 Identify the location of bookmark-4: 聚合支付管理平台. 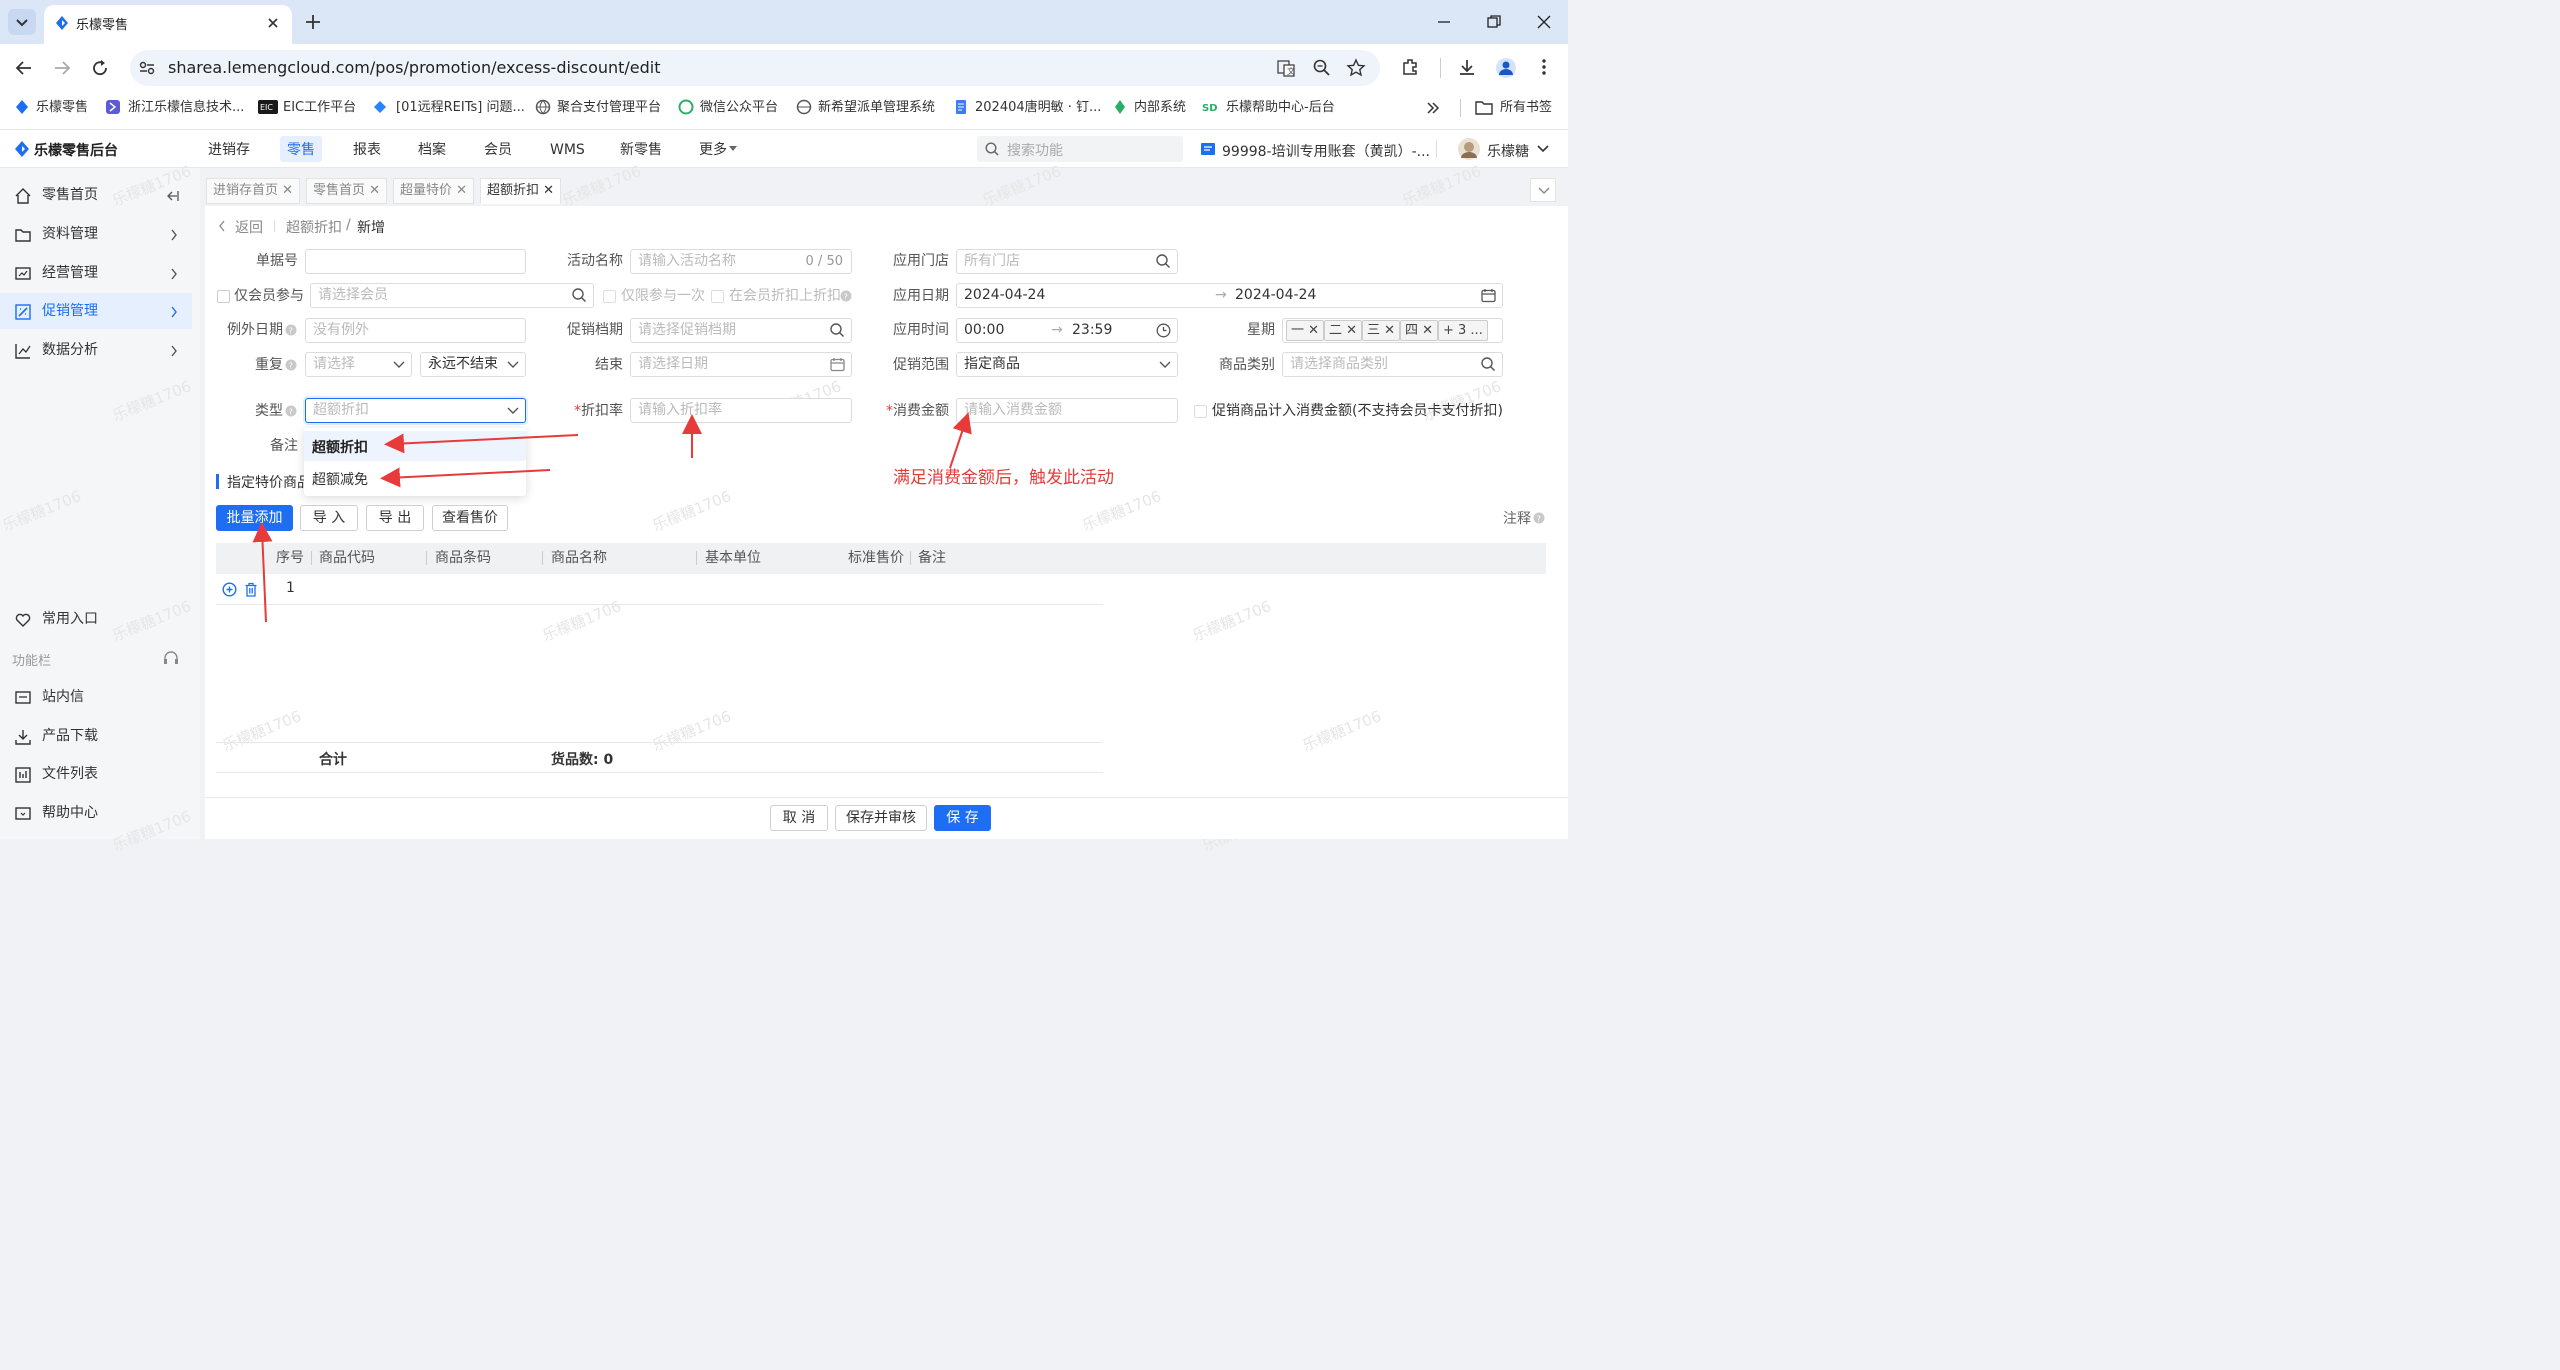
(609, 108).